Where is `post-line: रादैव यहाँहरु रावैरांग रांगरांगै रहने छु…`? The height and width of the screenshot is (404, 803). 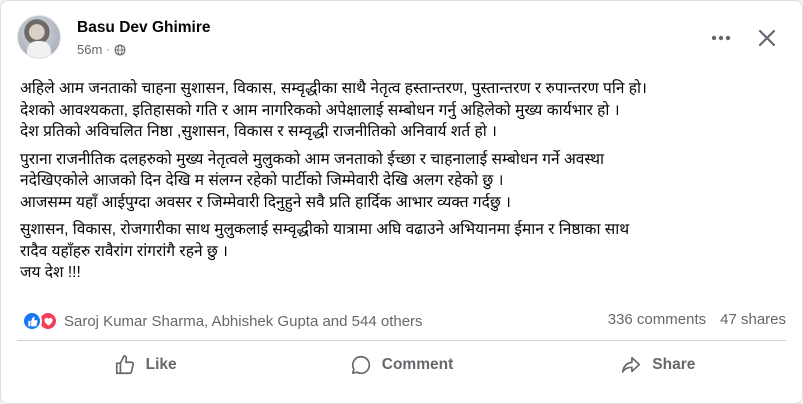 post-line: रादैव यहाँहरु रावैरांग रांगरांगै रहने छु… is located at coordinates (124, 251).